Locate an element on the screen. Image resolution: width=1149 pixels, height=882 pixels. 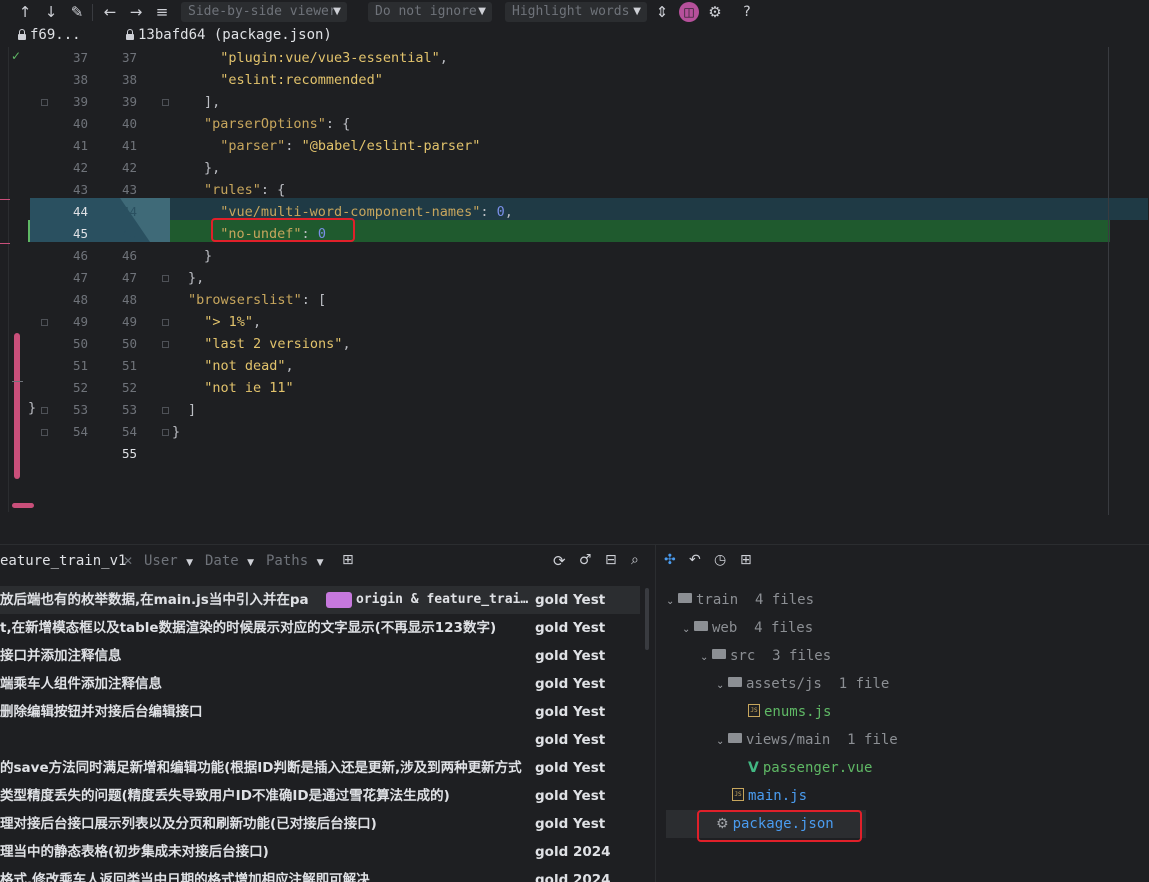
edit-pencil-icon: ✎ is located at coordinates (77, 12).